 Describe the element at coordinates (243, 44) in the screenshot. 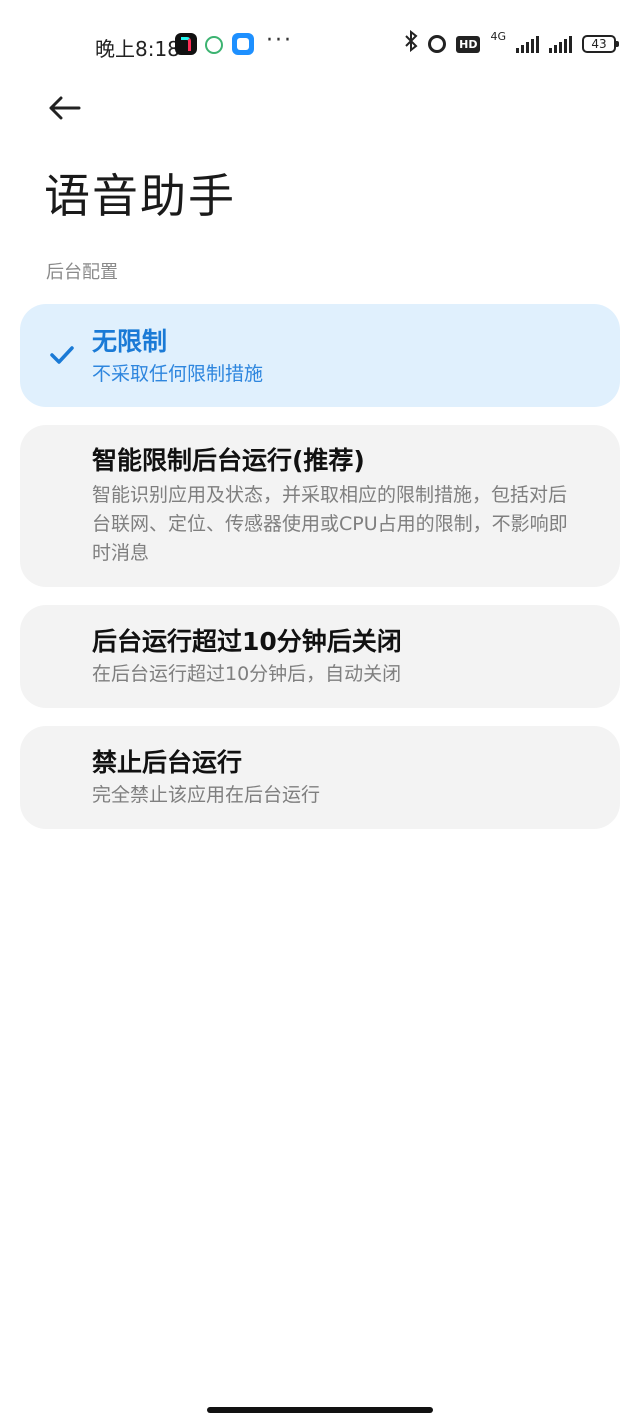

I see `blue-app-icon` at that location.